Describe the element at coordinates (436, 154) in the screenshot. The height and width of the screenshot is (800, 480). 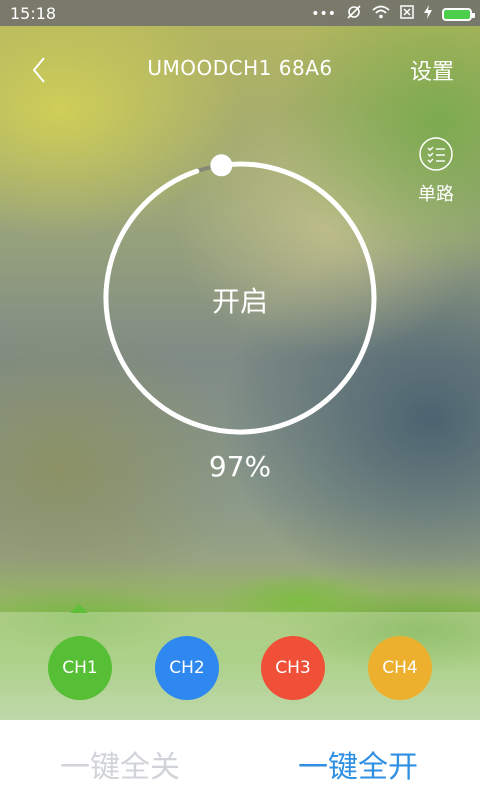
I see `checklist-icon` at that location.